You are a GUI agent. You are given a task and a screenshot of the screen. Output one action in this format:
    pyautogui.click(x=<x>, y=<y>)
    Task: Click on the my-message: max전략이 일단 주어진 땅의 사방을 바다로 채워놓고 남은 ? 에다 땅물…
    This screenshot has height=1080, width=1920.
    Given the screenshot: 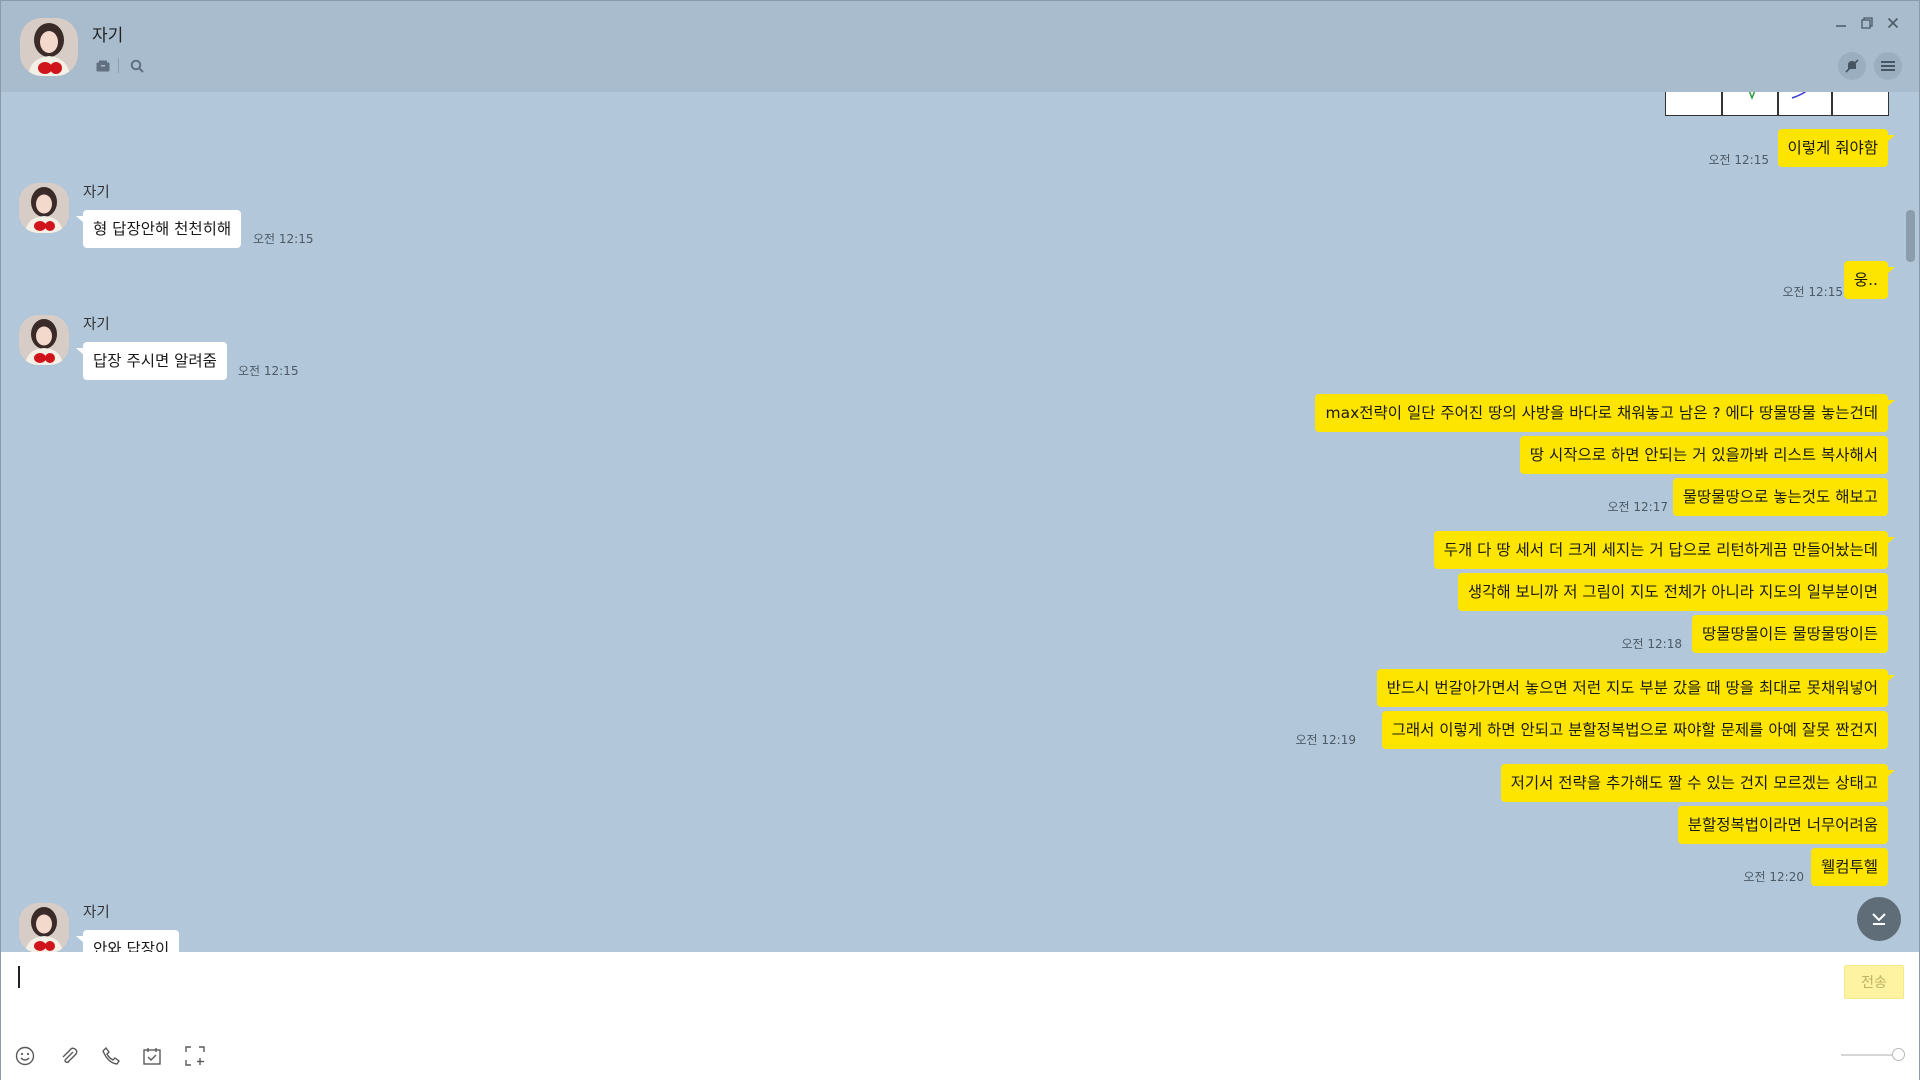 What is the action you would take?
    pyautogui.click(x=1605, y=413)
    